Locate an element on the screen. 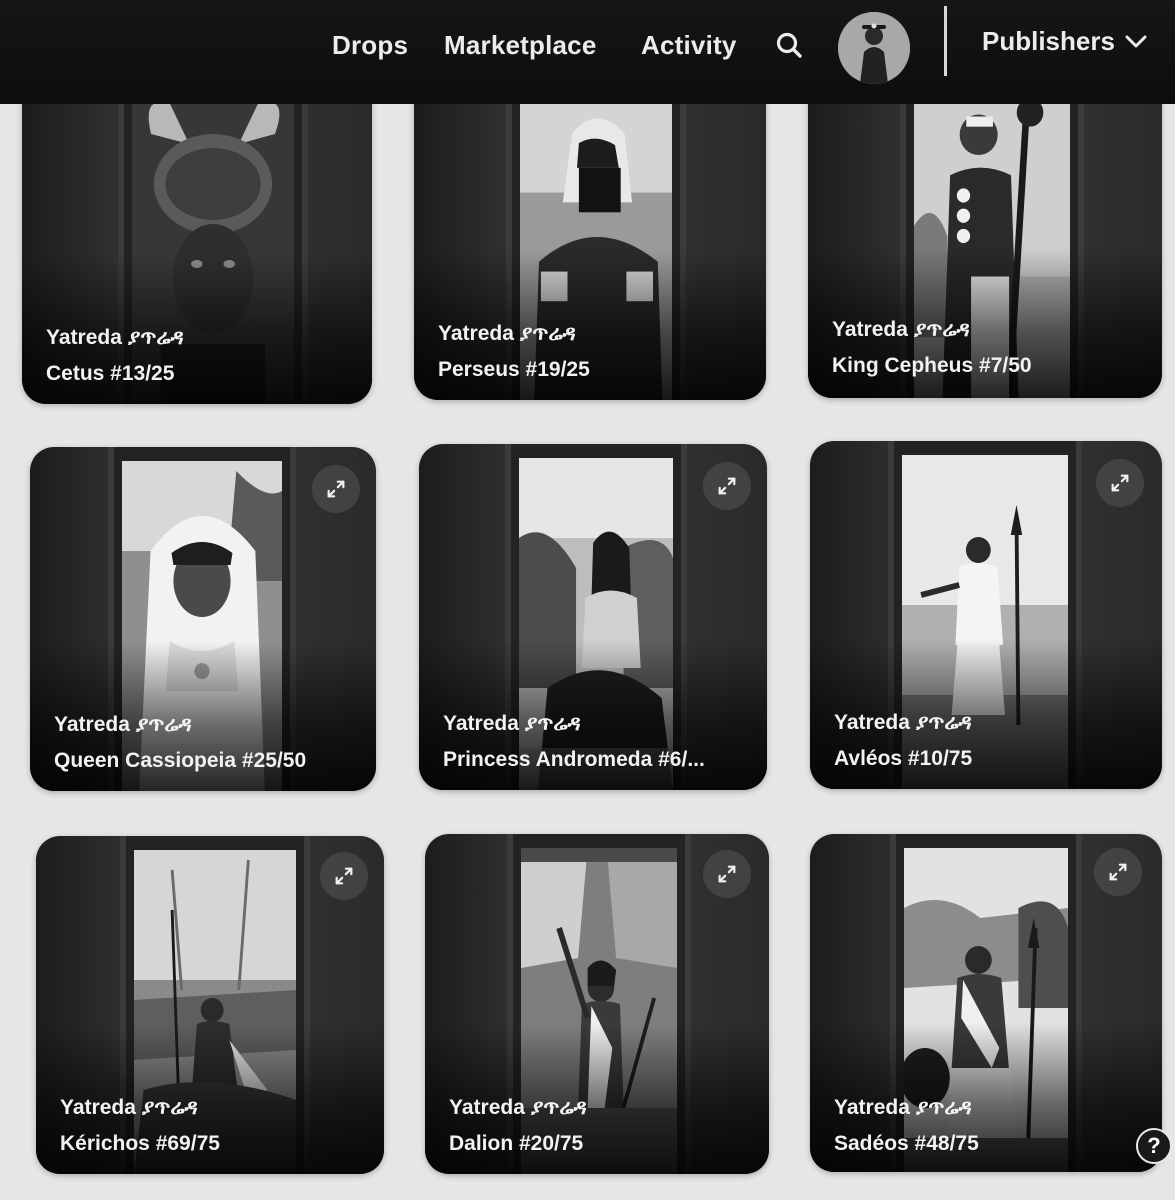 This screenshot has height=1200, width=1175. nft-card: Yatreda ያጥሬዳ Cetus #13/25 is located at coordinates (197, 232).